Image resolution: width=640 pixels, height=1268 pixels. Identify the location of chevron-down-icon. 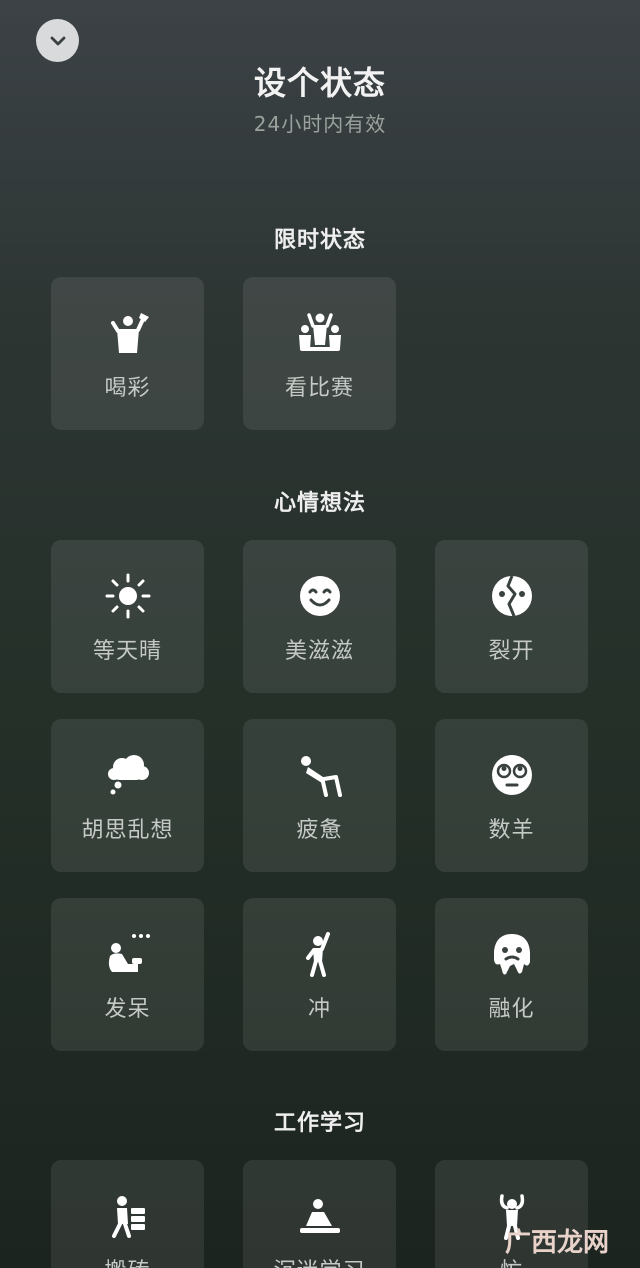
(57, 40).